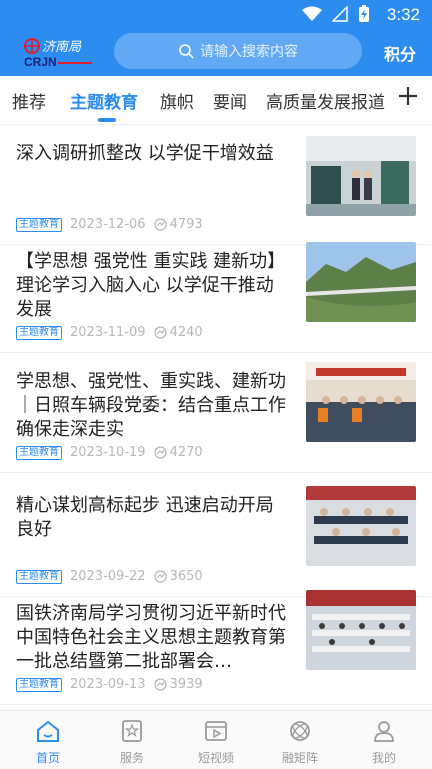 This screenshot has height=769, width=432. What do you see at coordinates (400, 53) in the screenshot?
I see `points-button: 积分` at bounding box center [400, 53].